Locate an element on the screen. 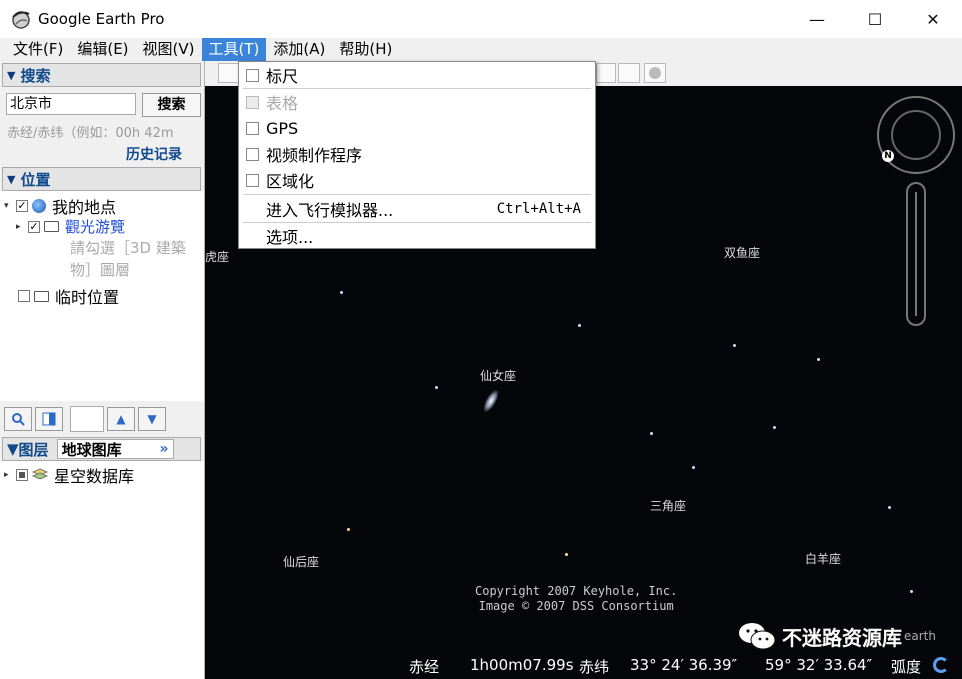  places-panel-header: ▼ 位置 is located at coordinates (101, 179).